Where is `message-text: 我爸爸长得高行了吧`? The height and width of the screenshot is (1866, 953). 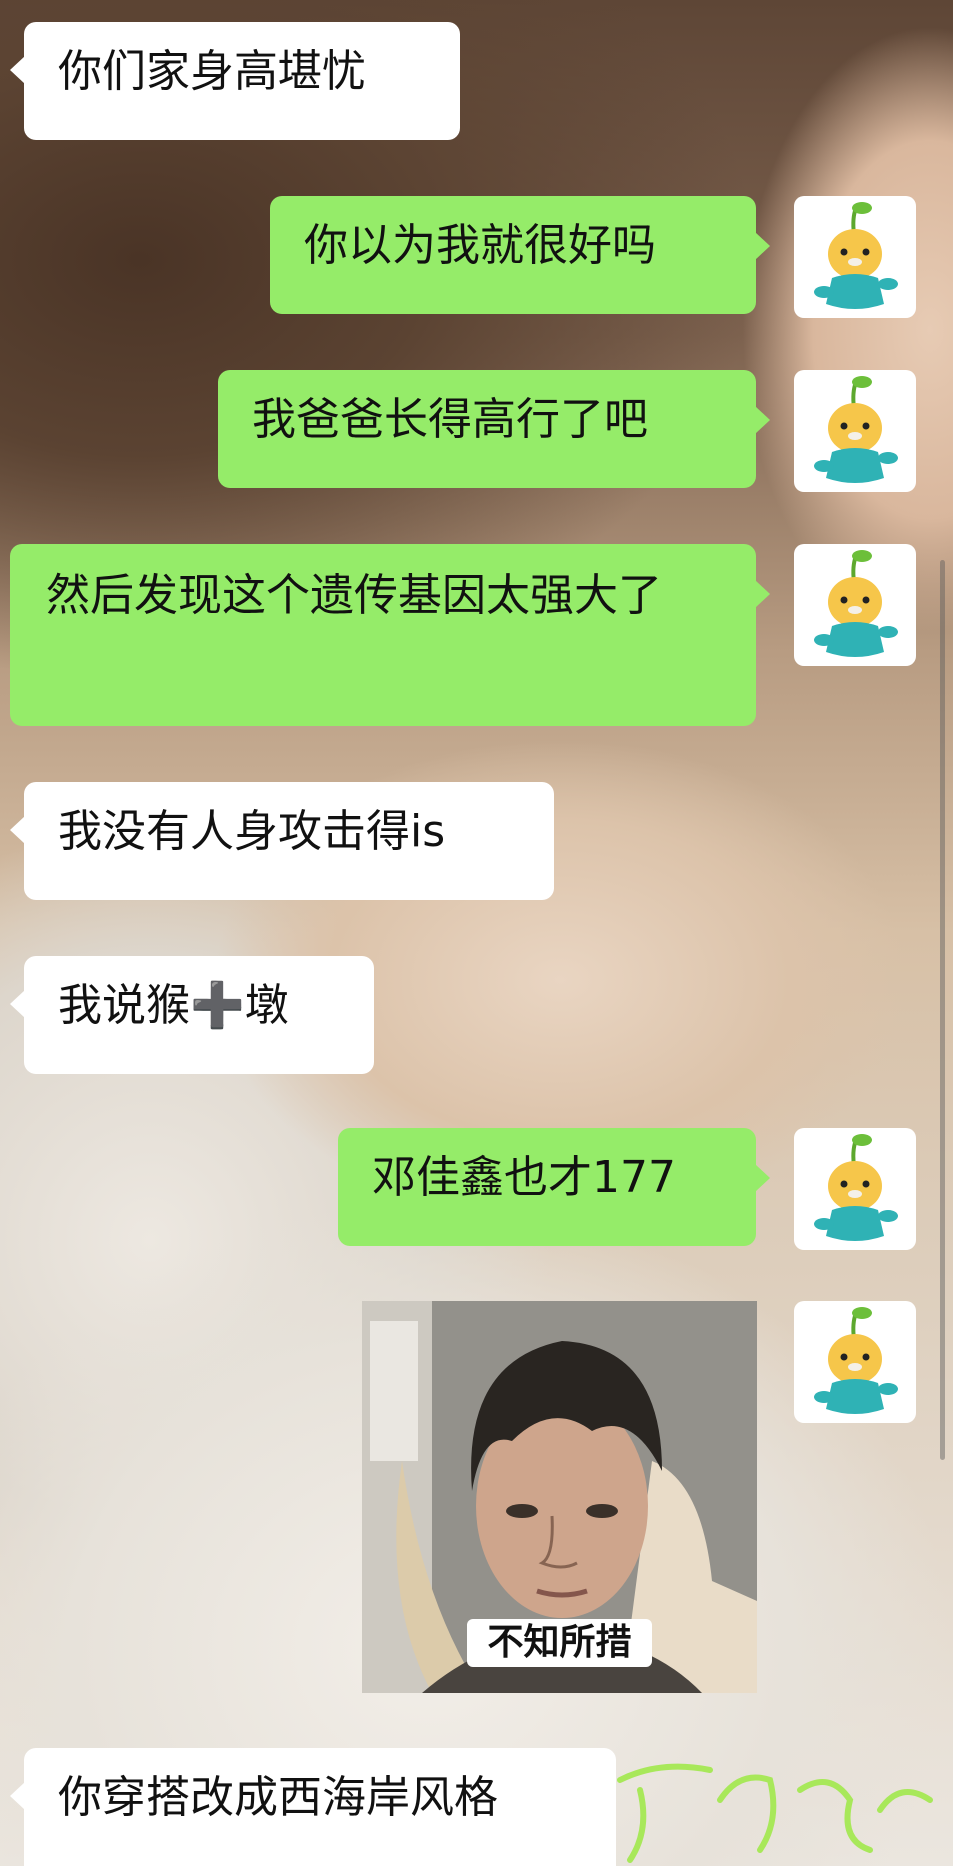
message-text: 我爸爸长得高行了吧 is located at coordinates (450, 419).